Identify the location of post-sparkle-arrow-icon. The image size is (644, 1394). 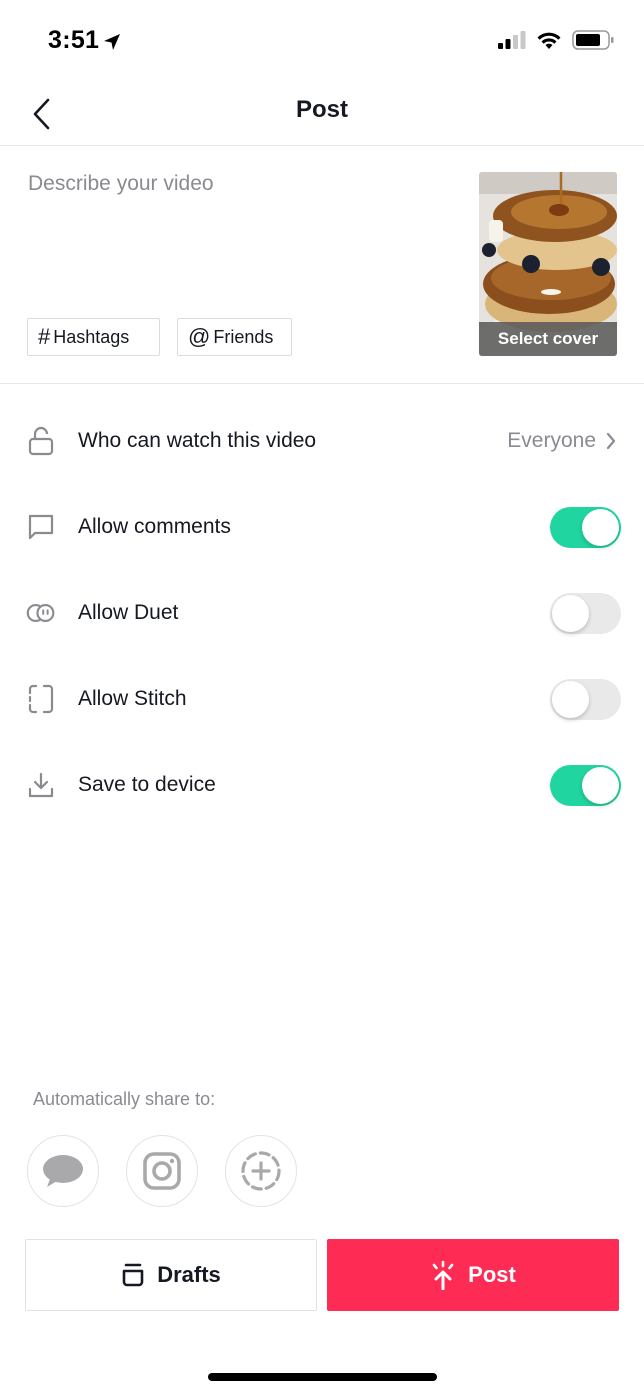
(443, 1275).